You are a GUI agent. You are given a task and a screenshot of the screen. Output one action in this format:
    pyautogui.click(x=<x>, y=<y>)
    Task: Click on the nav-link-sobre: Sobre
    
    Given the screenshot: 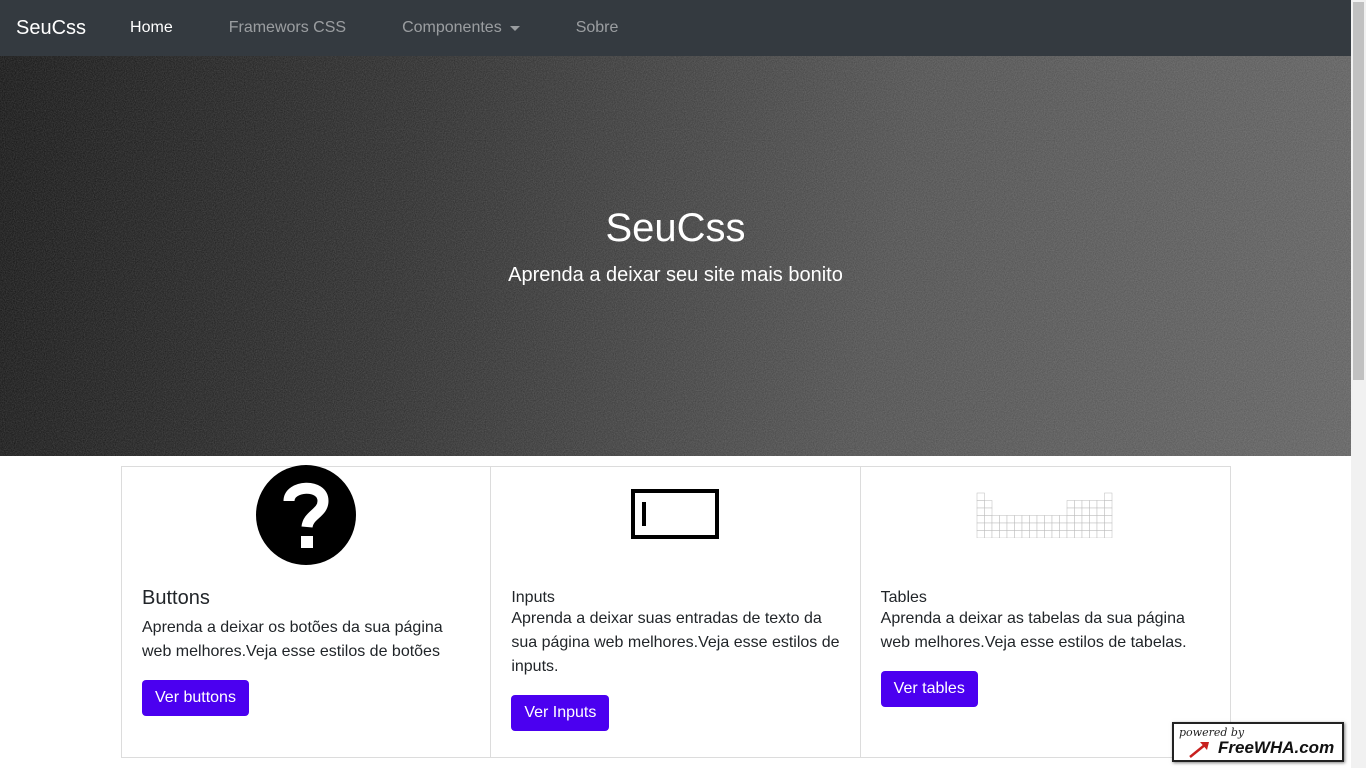 What is the action you would take?
    pyautogui.click(x=597, y=28)
    